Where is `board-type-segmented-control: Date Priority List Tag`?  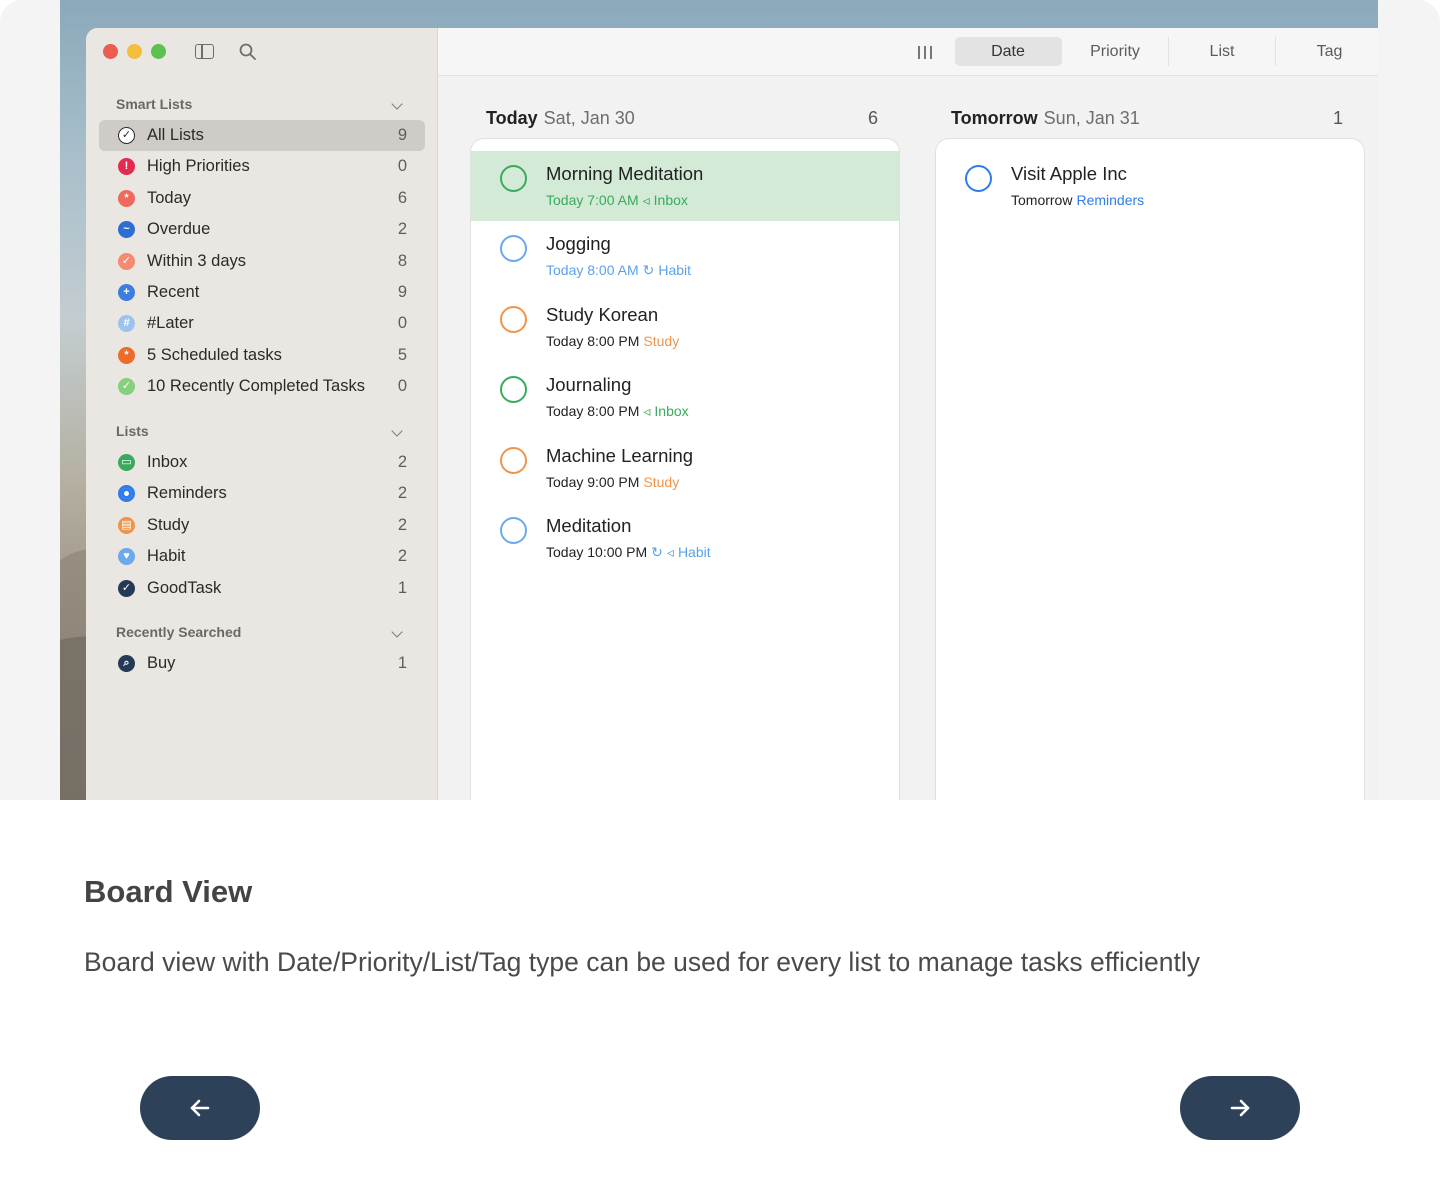 board-type-segmented-control: Date Priority List Tag is located at coordinates (1166, 51).